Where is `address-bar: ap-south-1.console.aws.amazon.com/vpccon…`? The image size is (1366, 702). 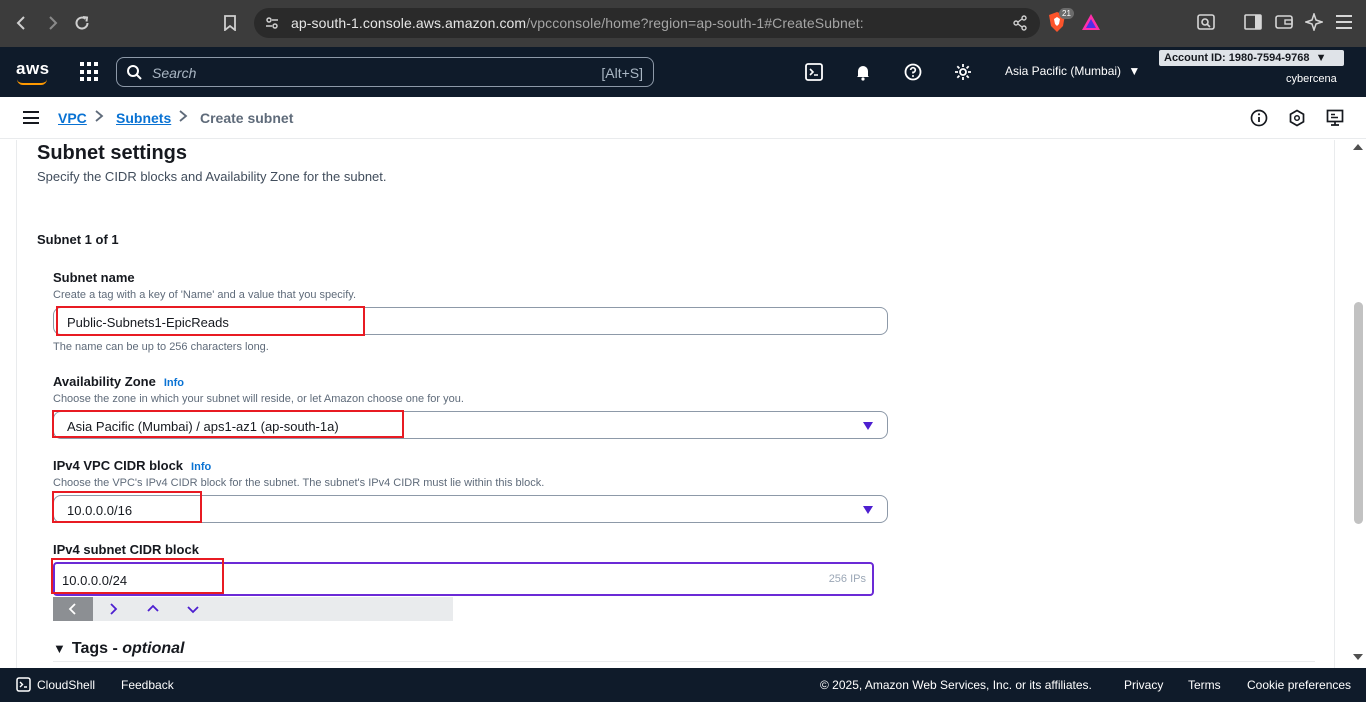
address-bar: ap-south-1.console.aws.amazon.com/vpccon… is located at coordinates (647, 23).